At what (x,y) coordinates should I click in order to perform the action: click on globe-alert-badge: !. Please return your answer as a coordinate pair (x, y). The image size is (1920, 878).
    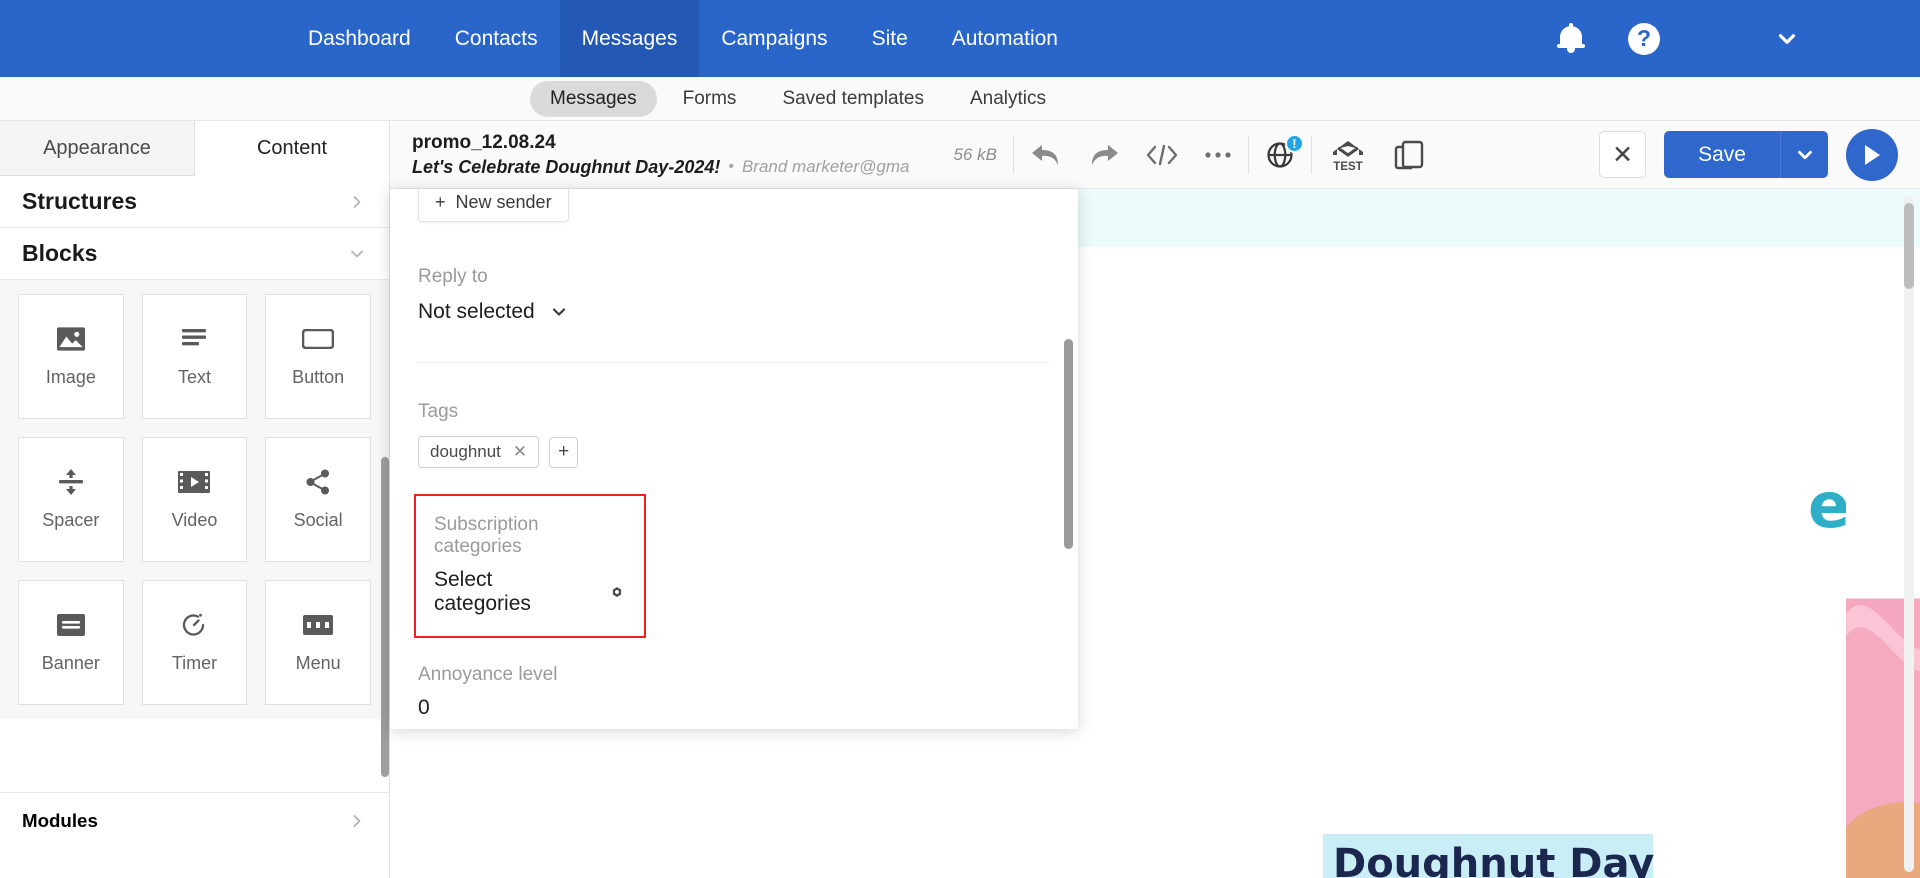
    Looking at the image, I should click on (1294, 143).